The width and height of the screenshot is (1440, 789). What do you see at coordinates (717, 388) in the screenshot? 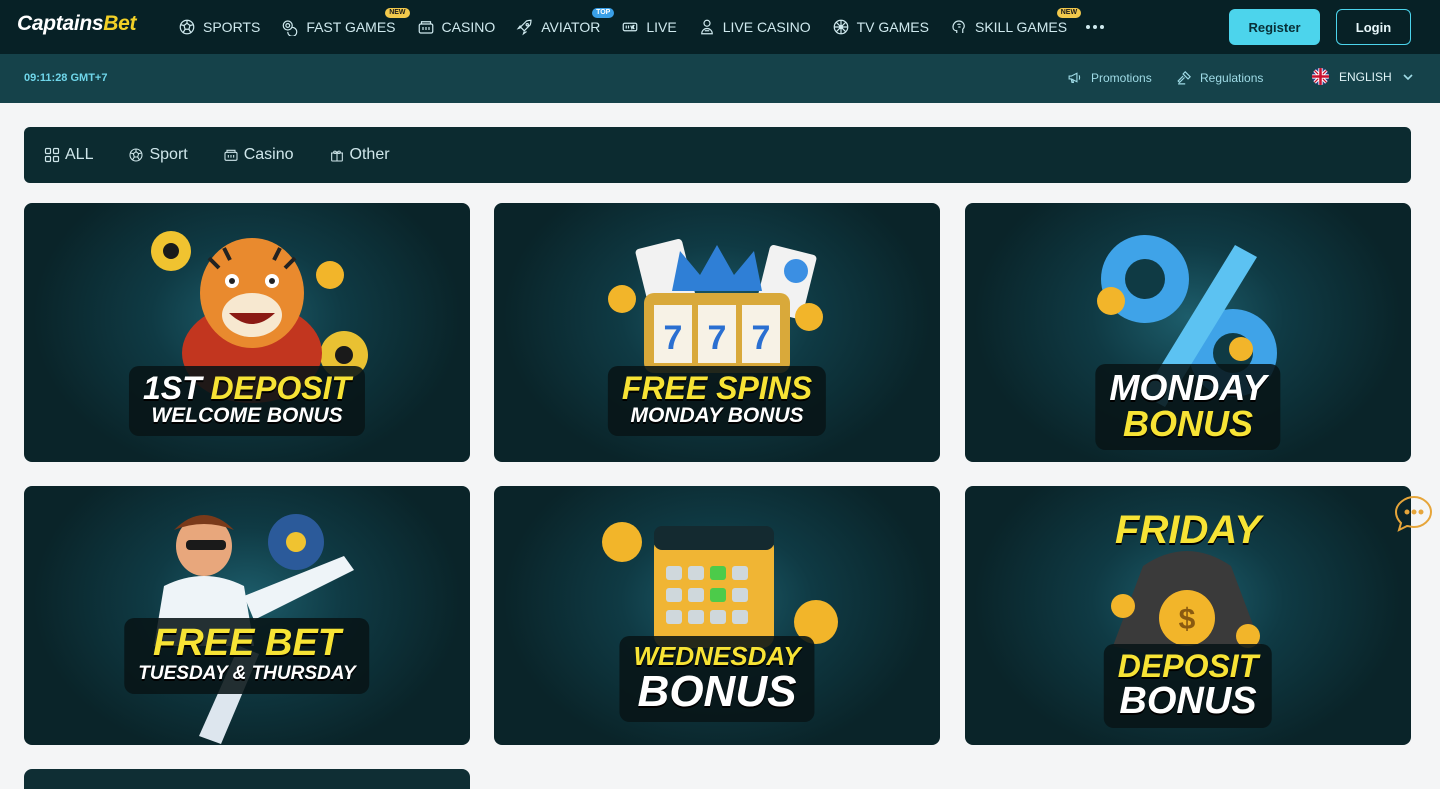
I see `promo-title: FREE SPINS` at bounding box center [717, 388].